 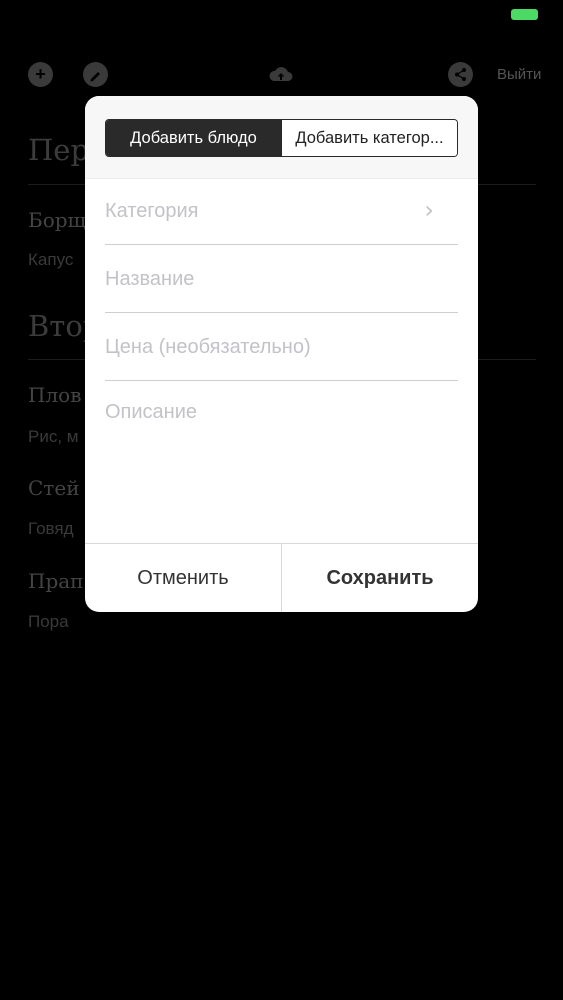 I want to click on menu-item-name: Прап, so click(x=56, y=581).